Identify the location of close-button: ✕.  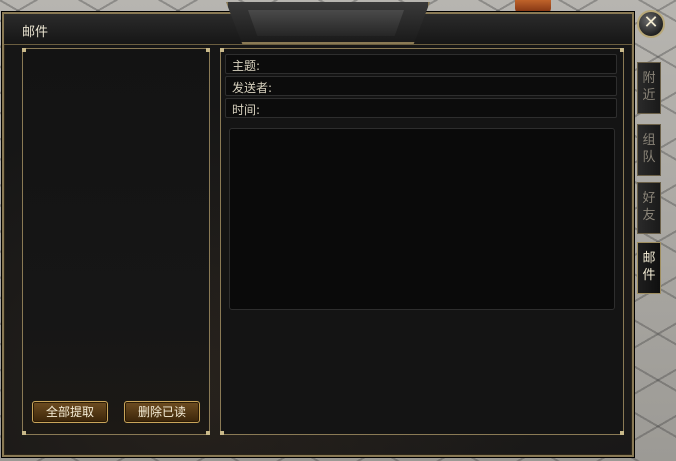
(651, 24).